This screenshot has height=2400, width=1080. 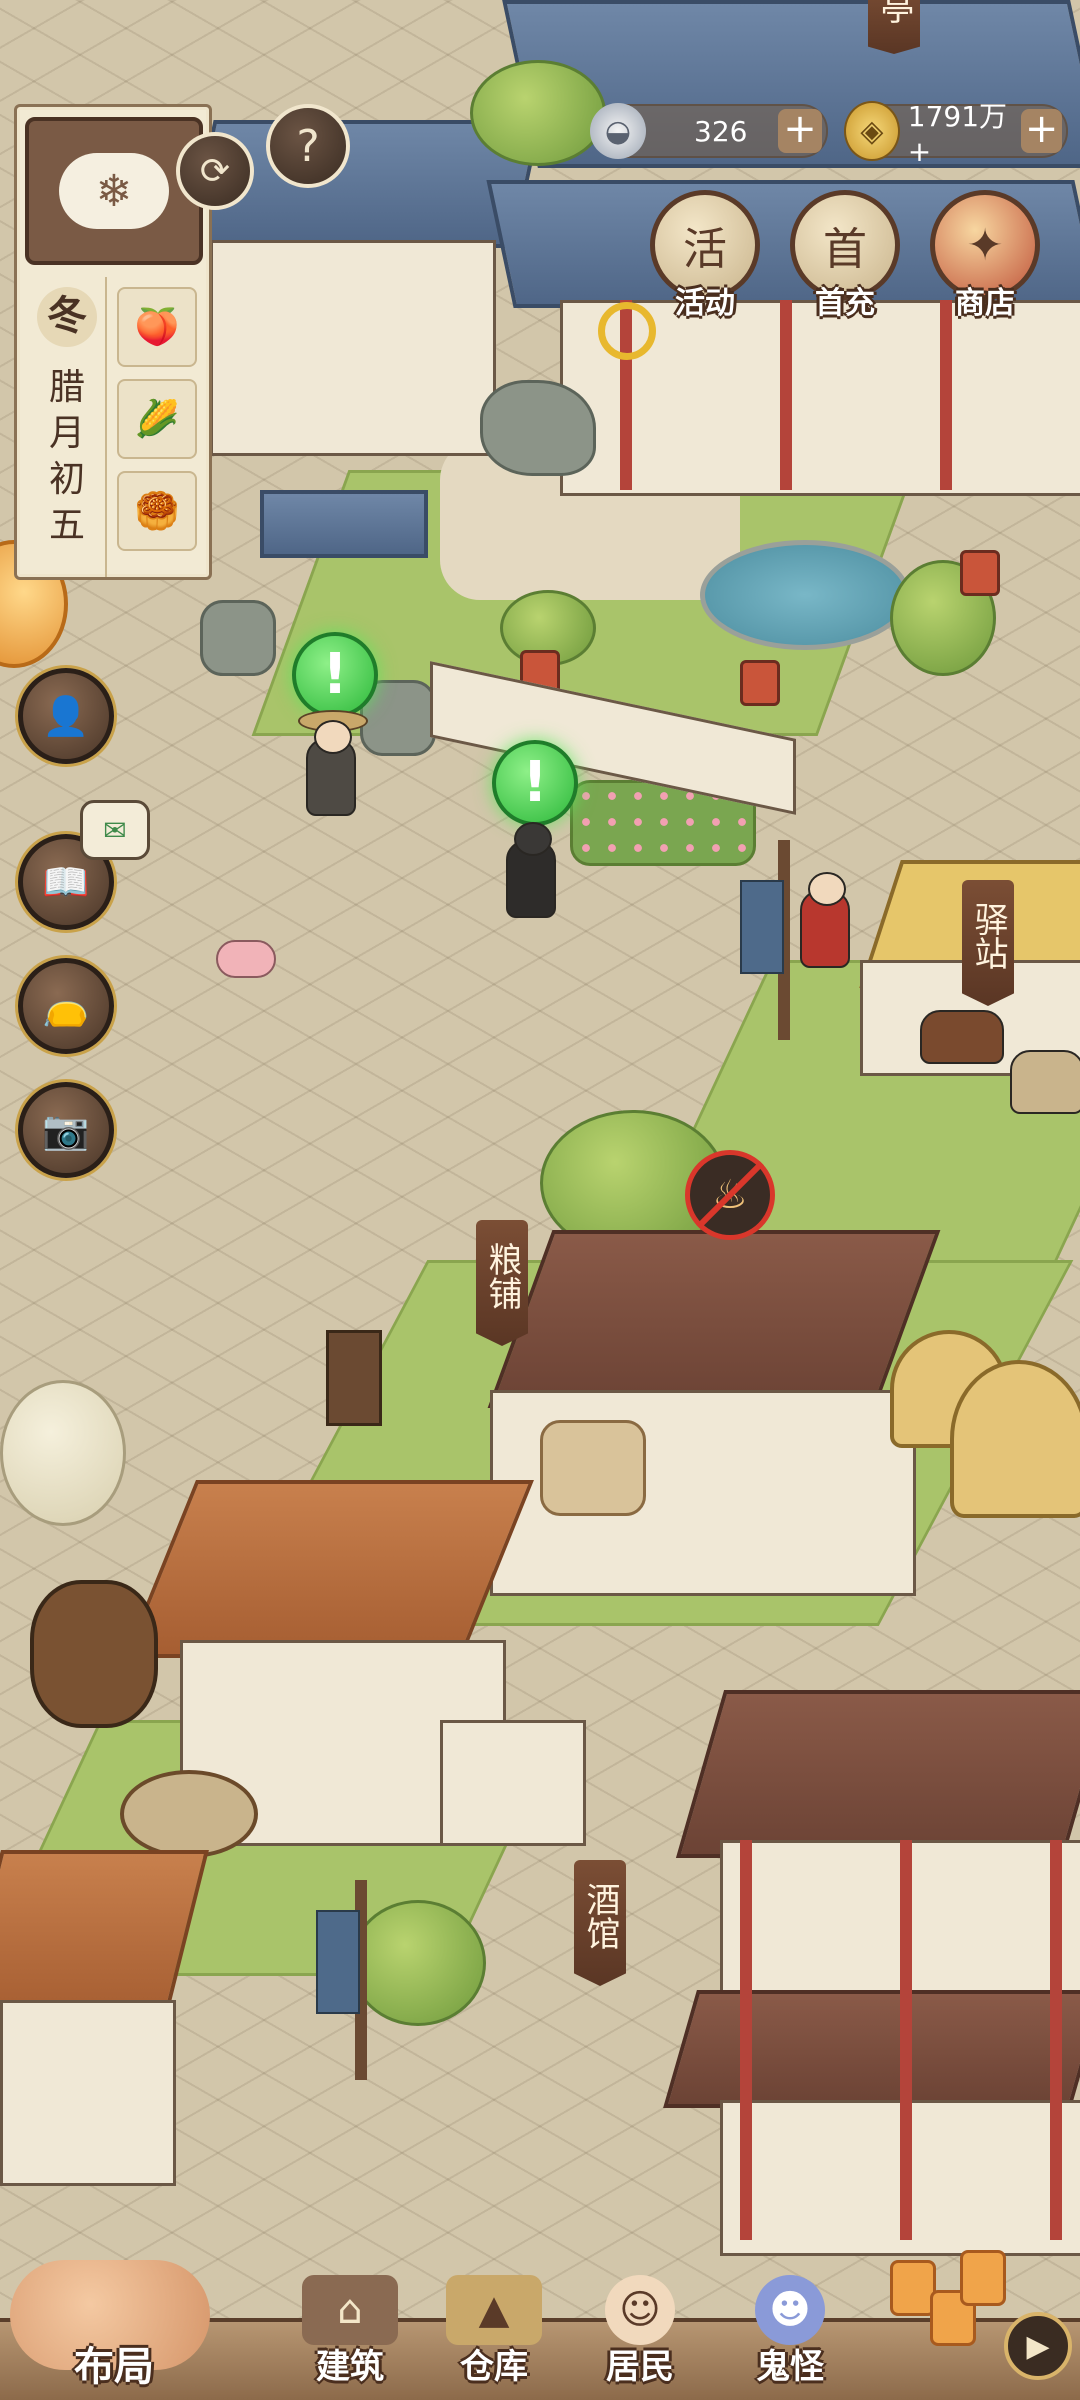 I want to click on warehouse-icon: ▲, so click(x=494, y=2310).